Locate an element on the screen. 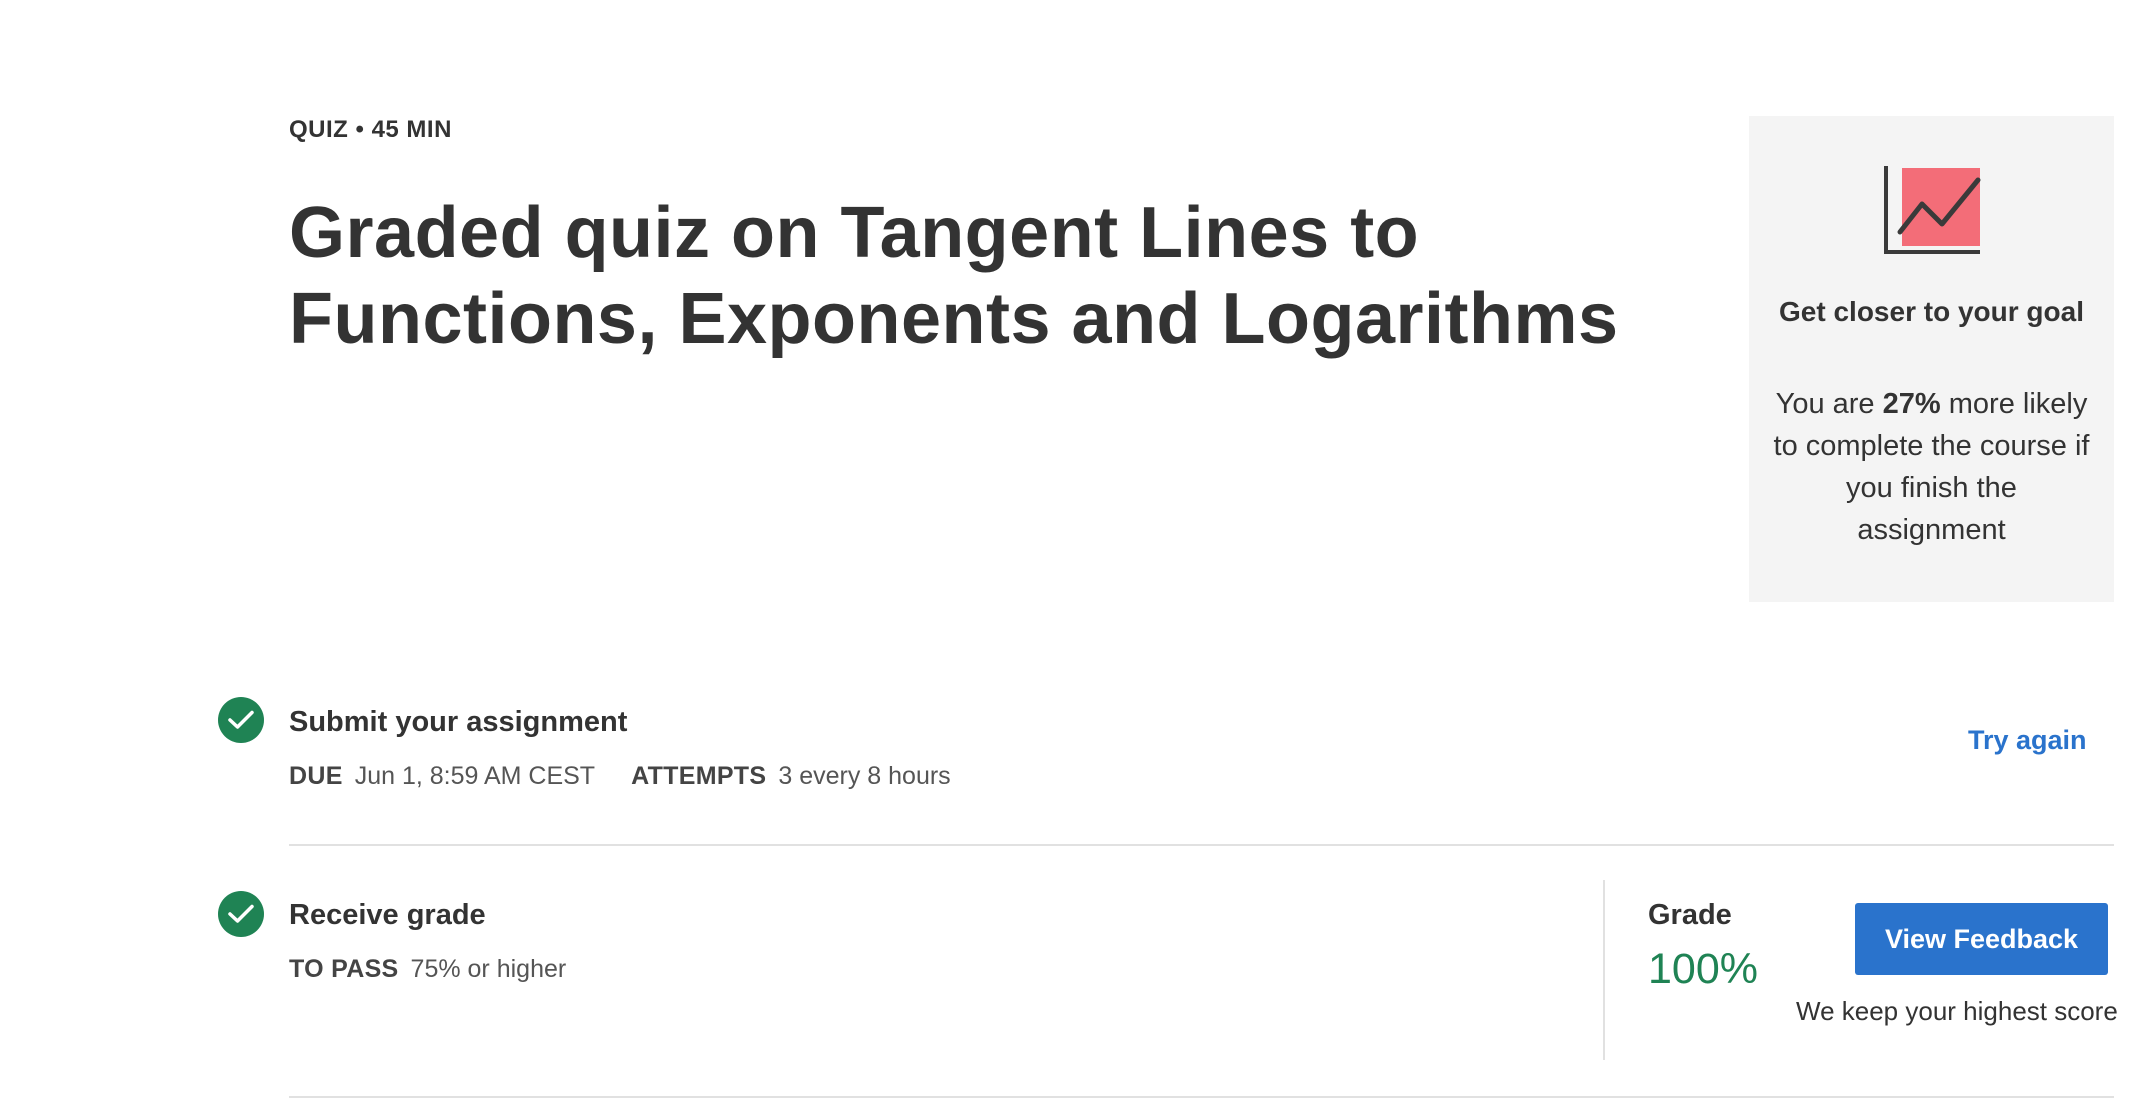 This screenshot has height=1098, width=2134. grade-step-title: Receive grade is located at coordinates (387, 915).